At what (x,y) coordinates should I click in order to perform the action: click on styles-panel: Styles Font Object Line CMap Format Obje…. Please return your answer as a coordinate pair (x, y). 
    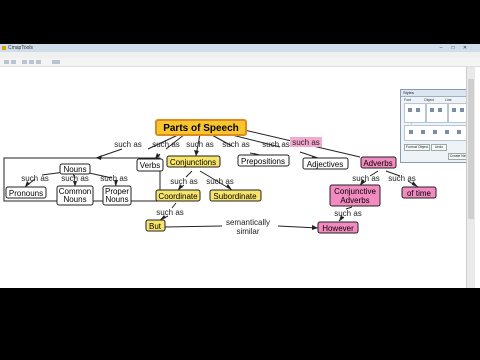
    Looking at the image, I should click on (436, 126).